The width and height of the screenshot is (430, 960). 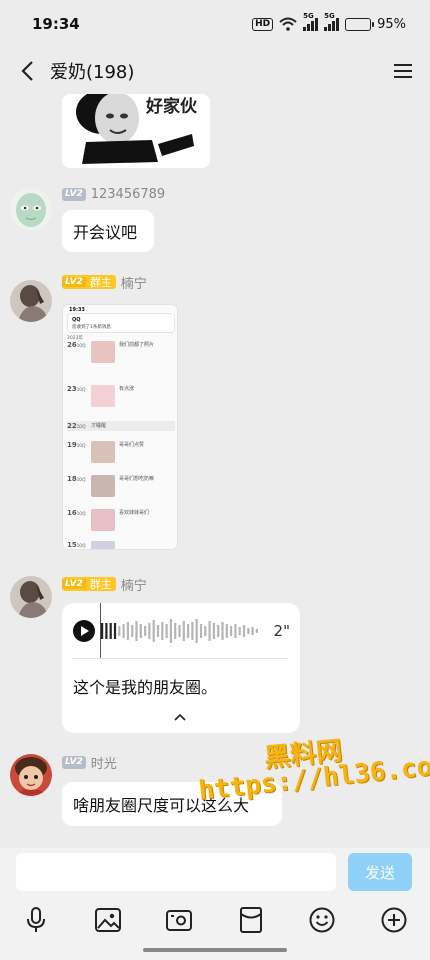 I want to click on message-row: LV2 123456789 开会议吧, so click(x=215, y=225).